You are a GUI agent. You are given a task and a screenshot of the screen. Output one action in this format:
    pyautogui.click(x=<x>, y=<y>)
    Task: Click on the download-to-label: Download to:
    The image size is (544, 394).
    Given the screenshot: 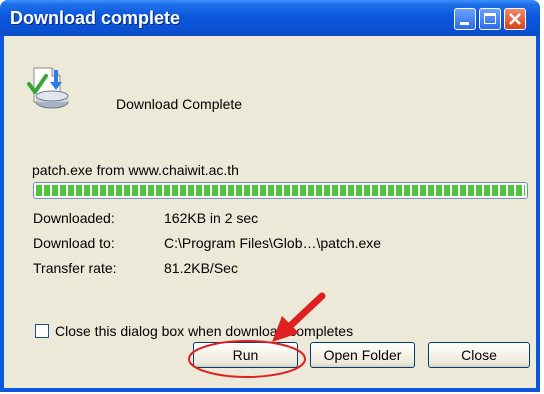 What is the action you would take?
    pyautogui.click(x=74, y=243)
    